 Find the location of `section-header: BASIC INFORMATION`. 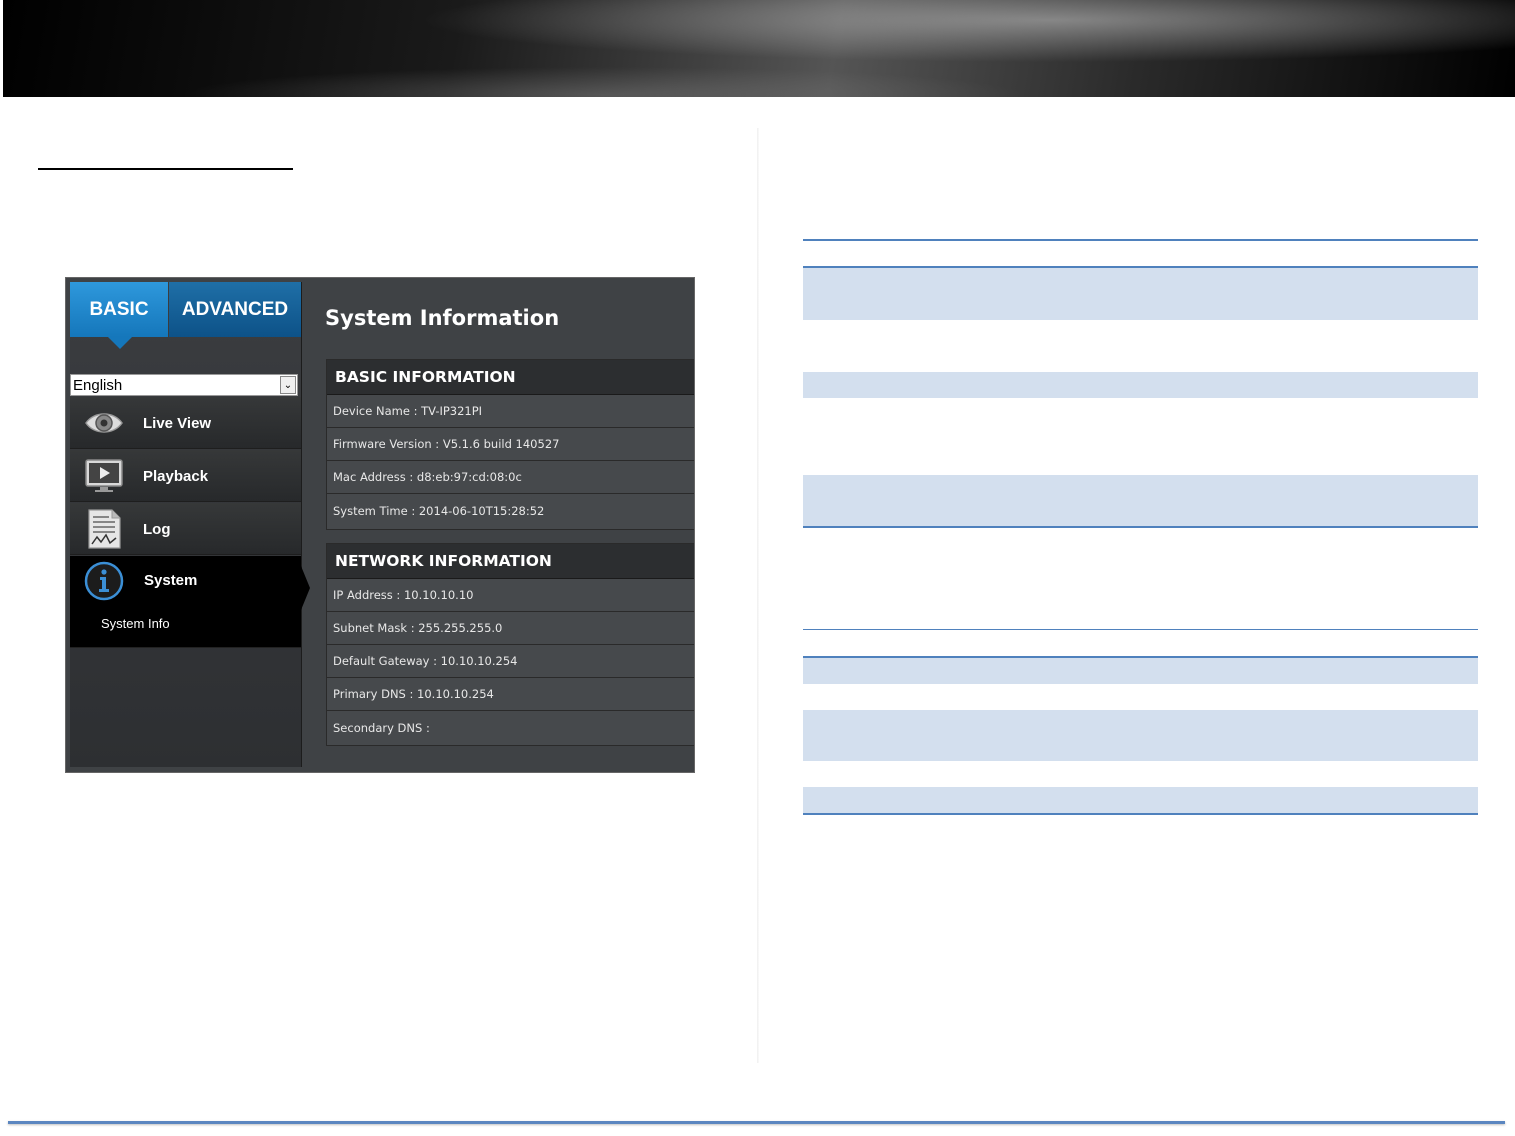

section-header: BASIC INFORMATION is located at coordinates (510, 377).